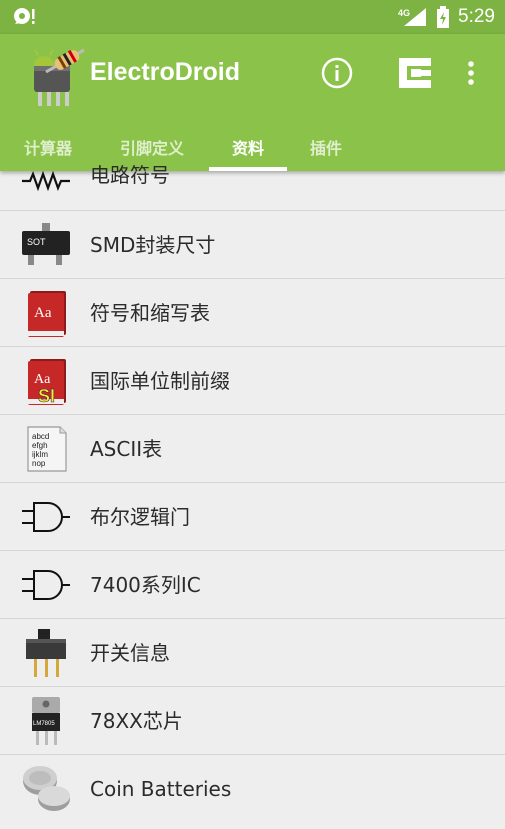  I want to click on list-item: SOT SMD封装尺寸, so click(252, 245).